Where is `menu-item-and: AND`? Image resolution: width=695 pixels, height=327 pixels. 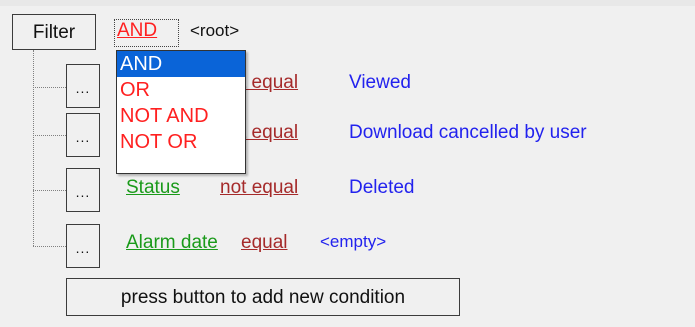
menu-item-and: AND is located at coordinates (181, 64).